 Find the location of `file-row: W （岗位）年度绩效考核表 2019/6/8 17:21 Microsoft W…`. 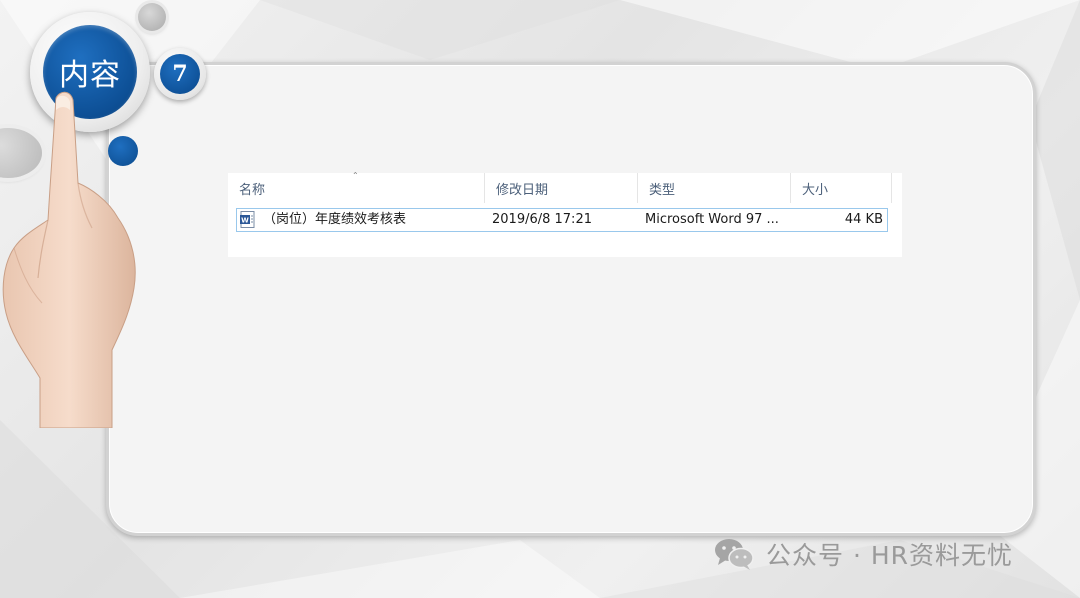

file-row: W （岗位）年度绩效考核表 2019/6/8 17:21 Microsoft W… is located at coordinates (562, 220).